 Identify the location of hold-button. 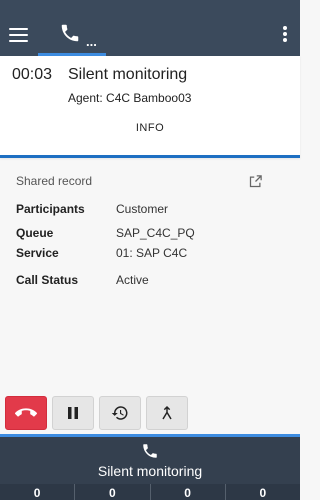
(73, 413).